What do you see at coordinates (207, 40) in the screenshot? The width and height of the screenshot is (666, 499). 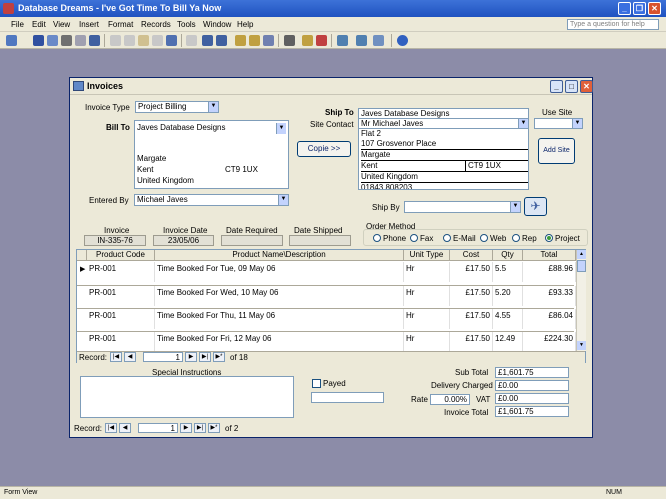 I see `sort-ascending-icon` at bounding box center [207, 40].